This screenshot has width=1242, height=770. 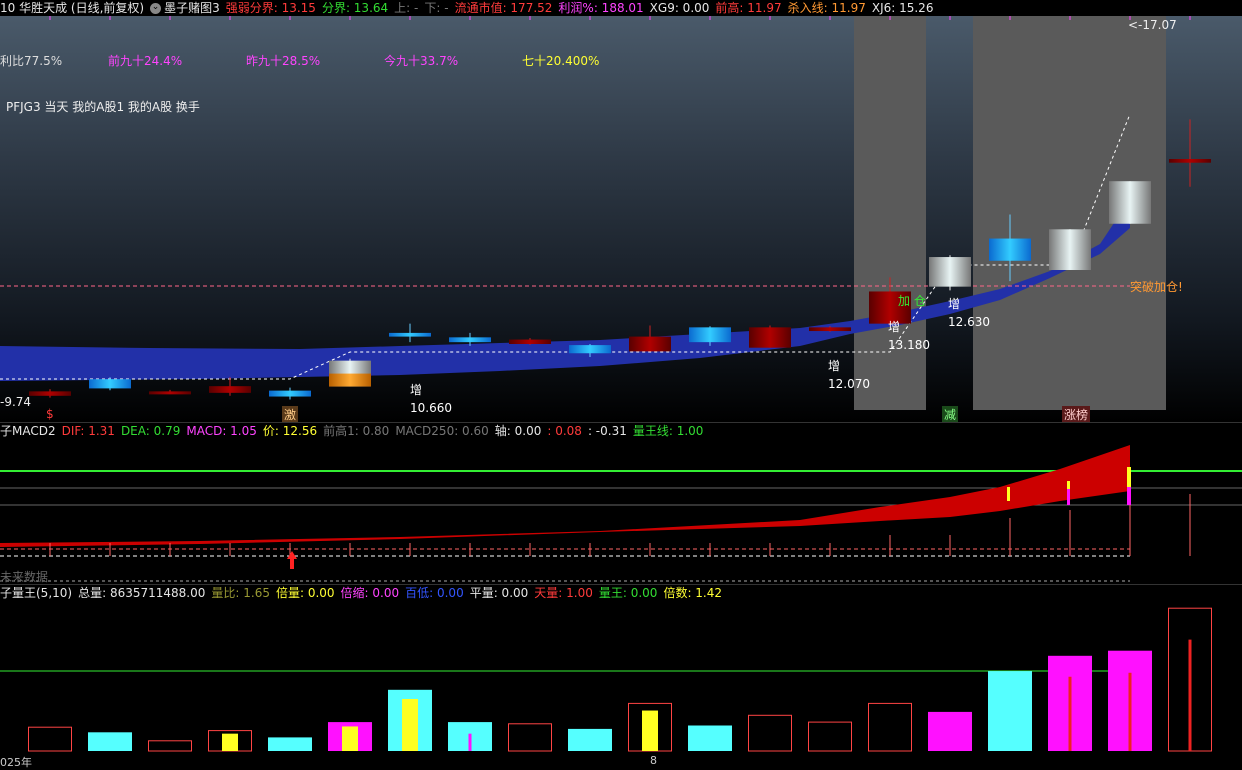 What do you see at coordinates (748, 8) in the screenshot?
I see `indicator-item: 前高: 11.97` at bounding box center [748, 8].